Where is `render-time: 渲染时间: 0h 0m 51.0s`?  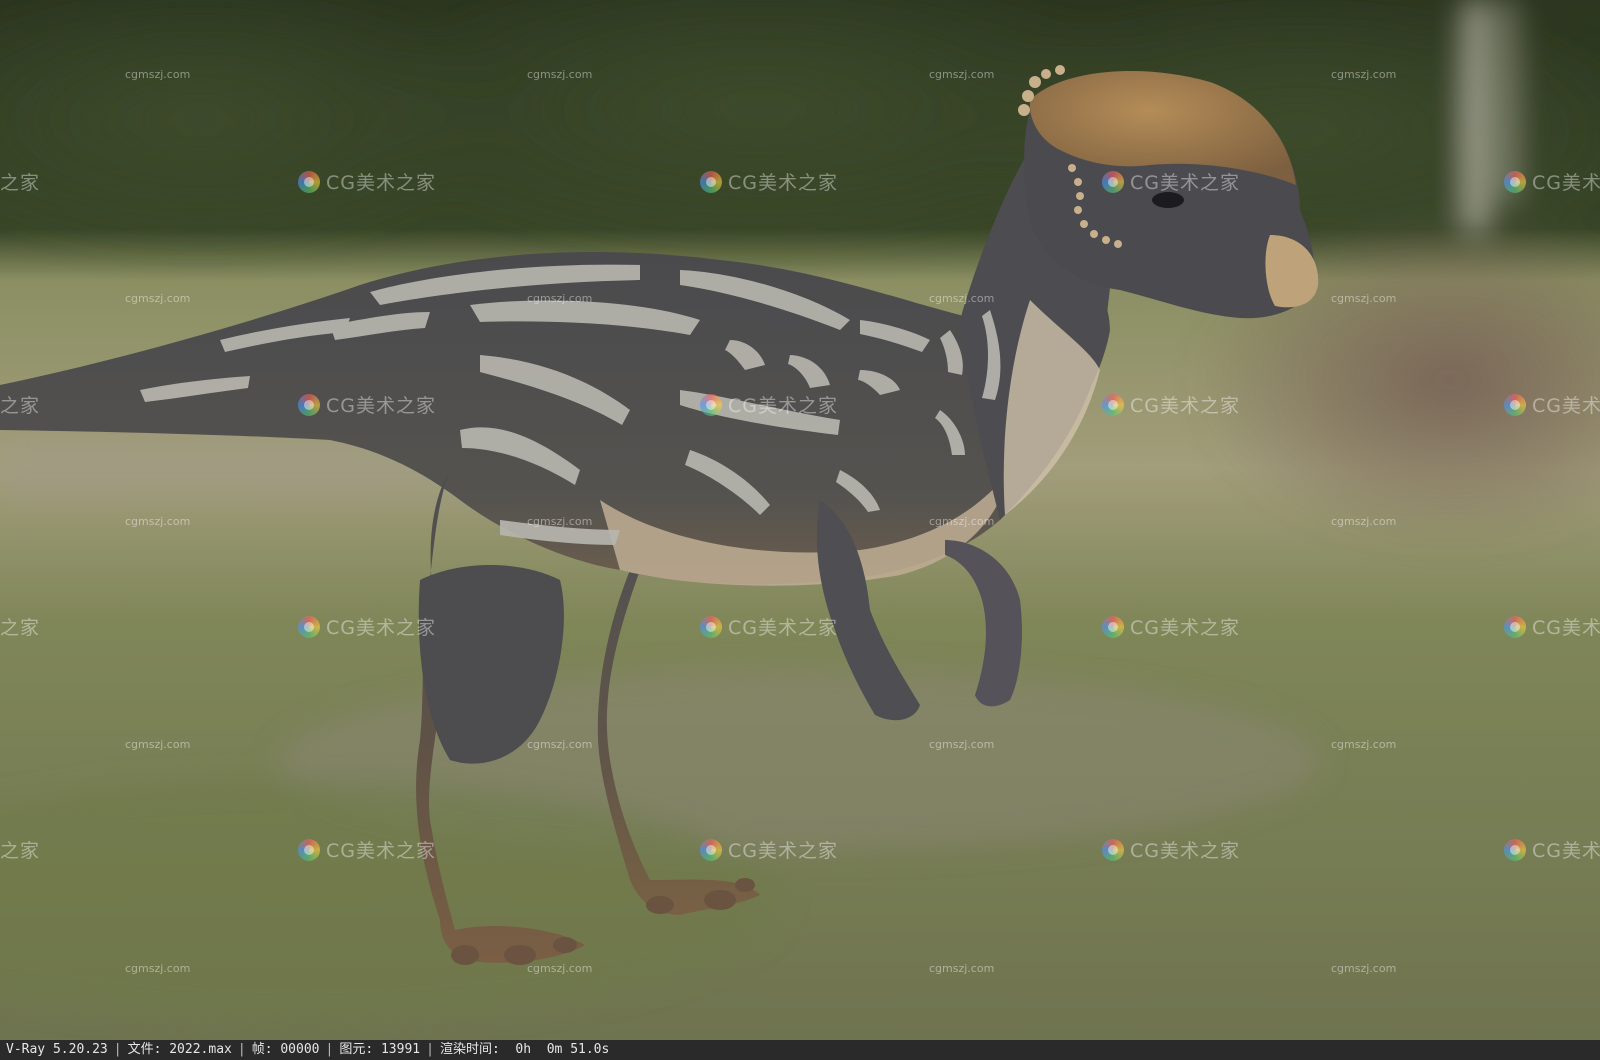
render-time: 渲染时间: 0h 0m 51.0s is located at coordinates (524, 1049).